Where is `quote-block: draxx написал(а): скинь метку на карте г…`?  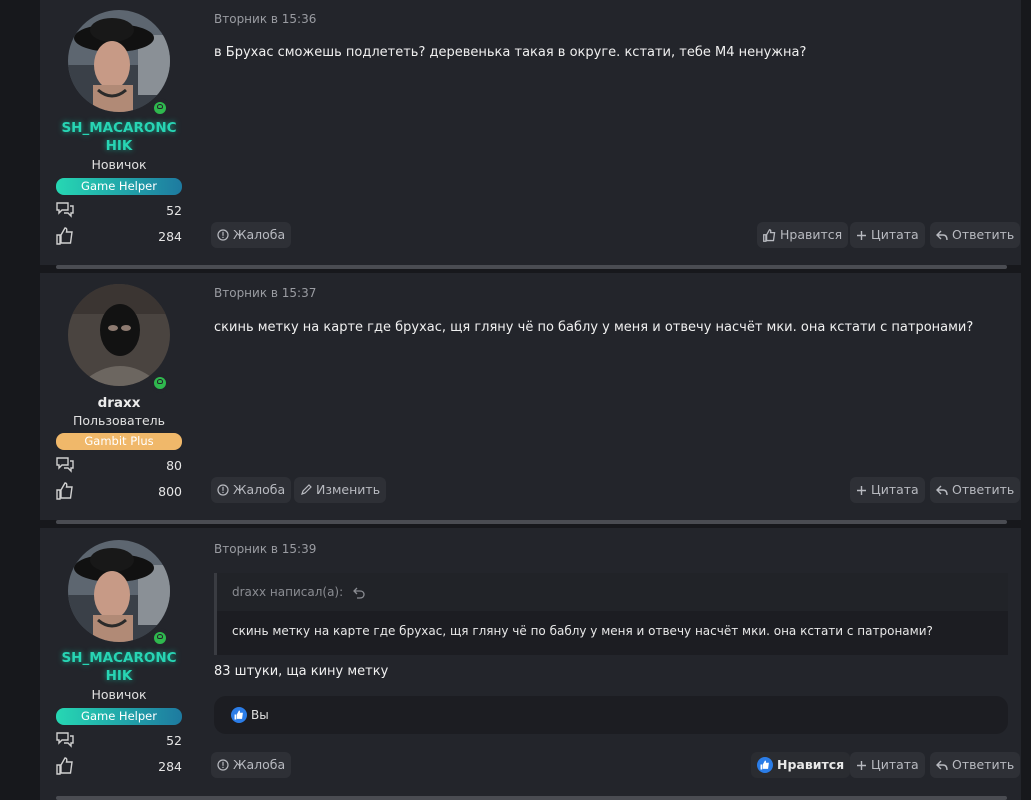
quote-block: draxx написал(а): скинь метку на карте г… is located at coordinates (611, 614).